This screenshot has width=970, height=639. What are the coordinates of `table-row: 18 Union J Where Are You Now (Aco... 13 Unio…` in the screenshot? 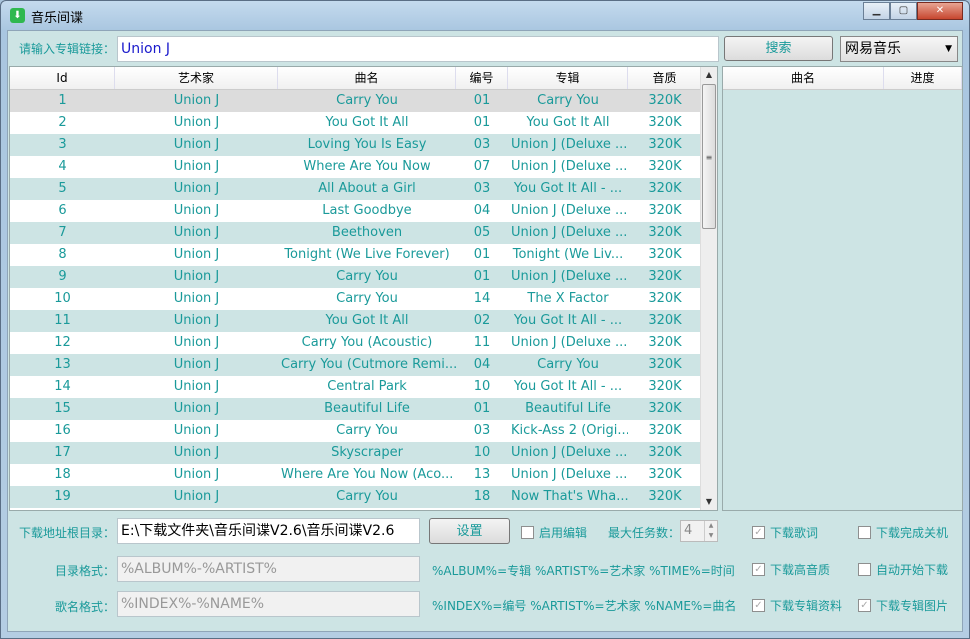 It's located at (363, 475).